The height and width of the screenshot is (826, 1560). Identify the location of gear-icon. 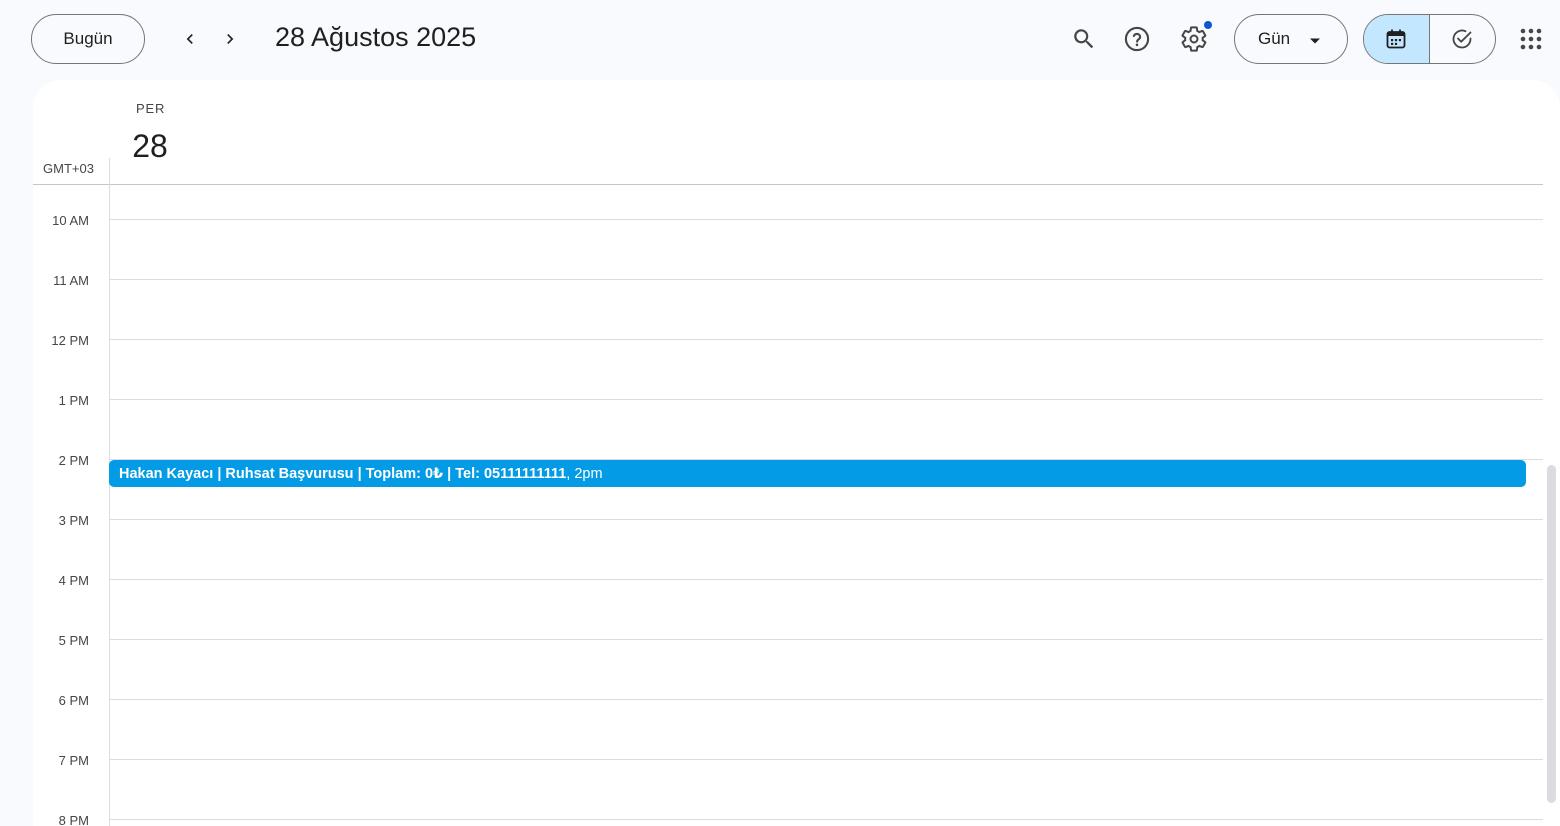
(1194, 39).